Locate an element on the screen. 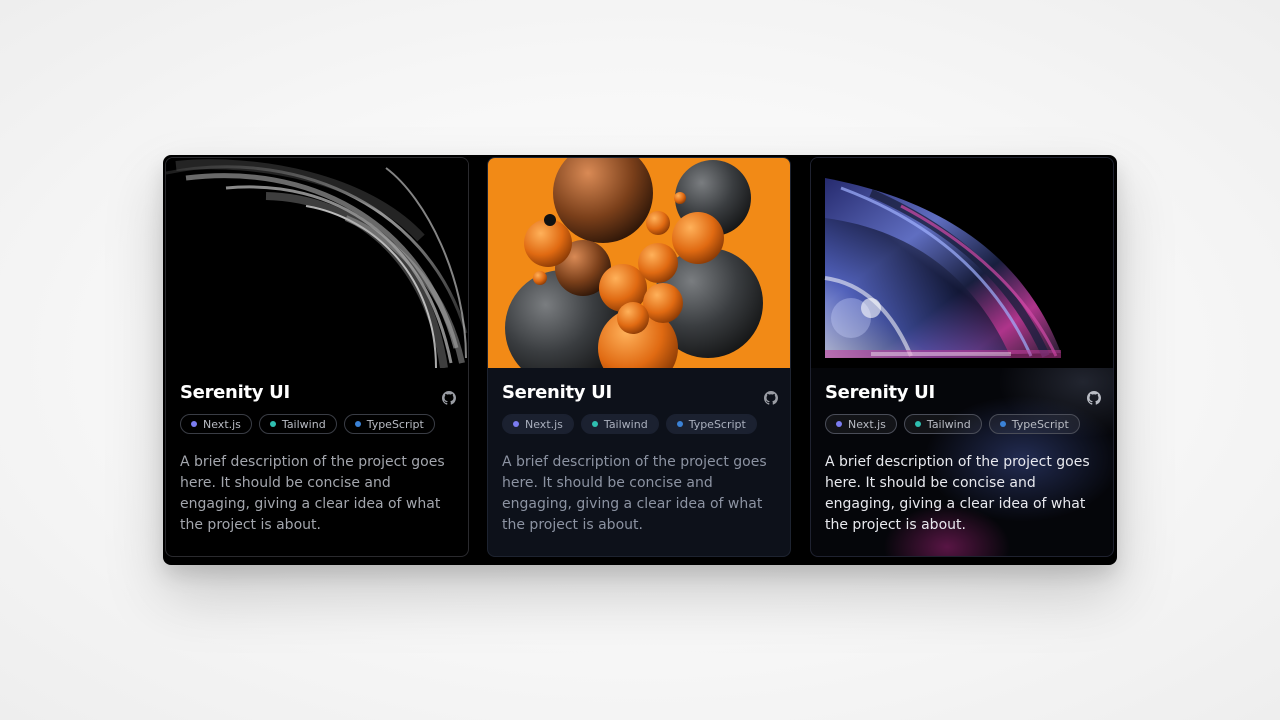  project-image-orange-spheres is located at coordinates (639, 263).